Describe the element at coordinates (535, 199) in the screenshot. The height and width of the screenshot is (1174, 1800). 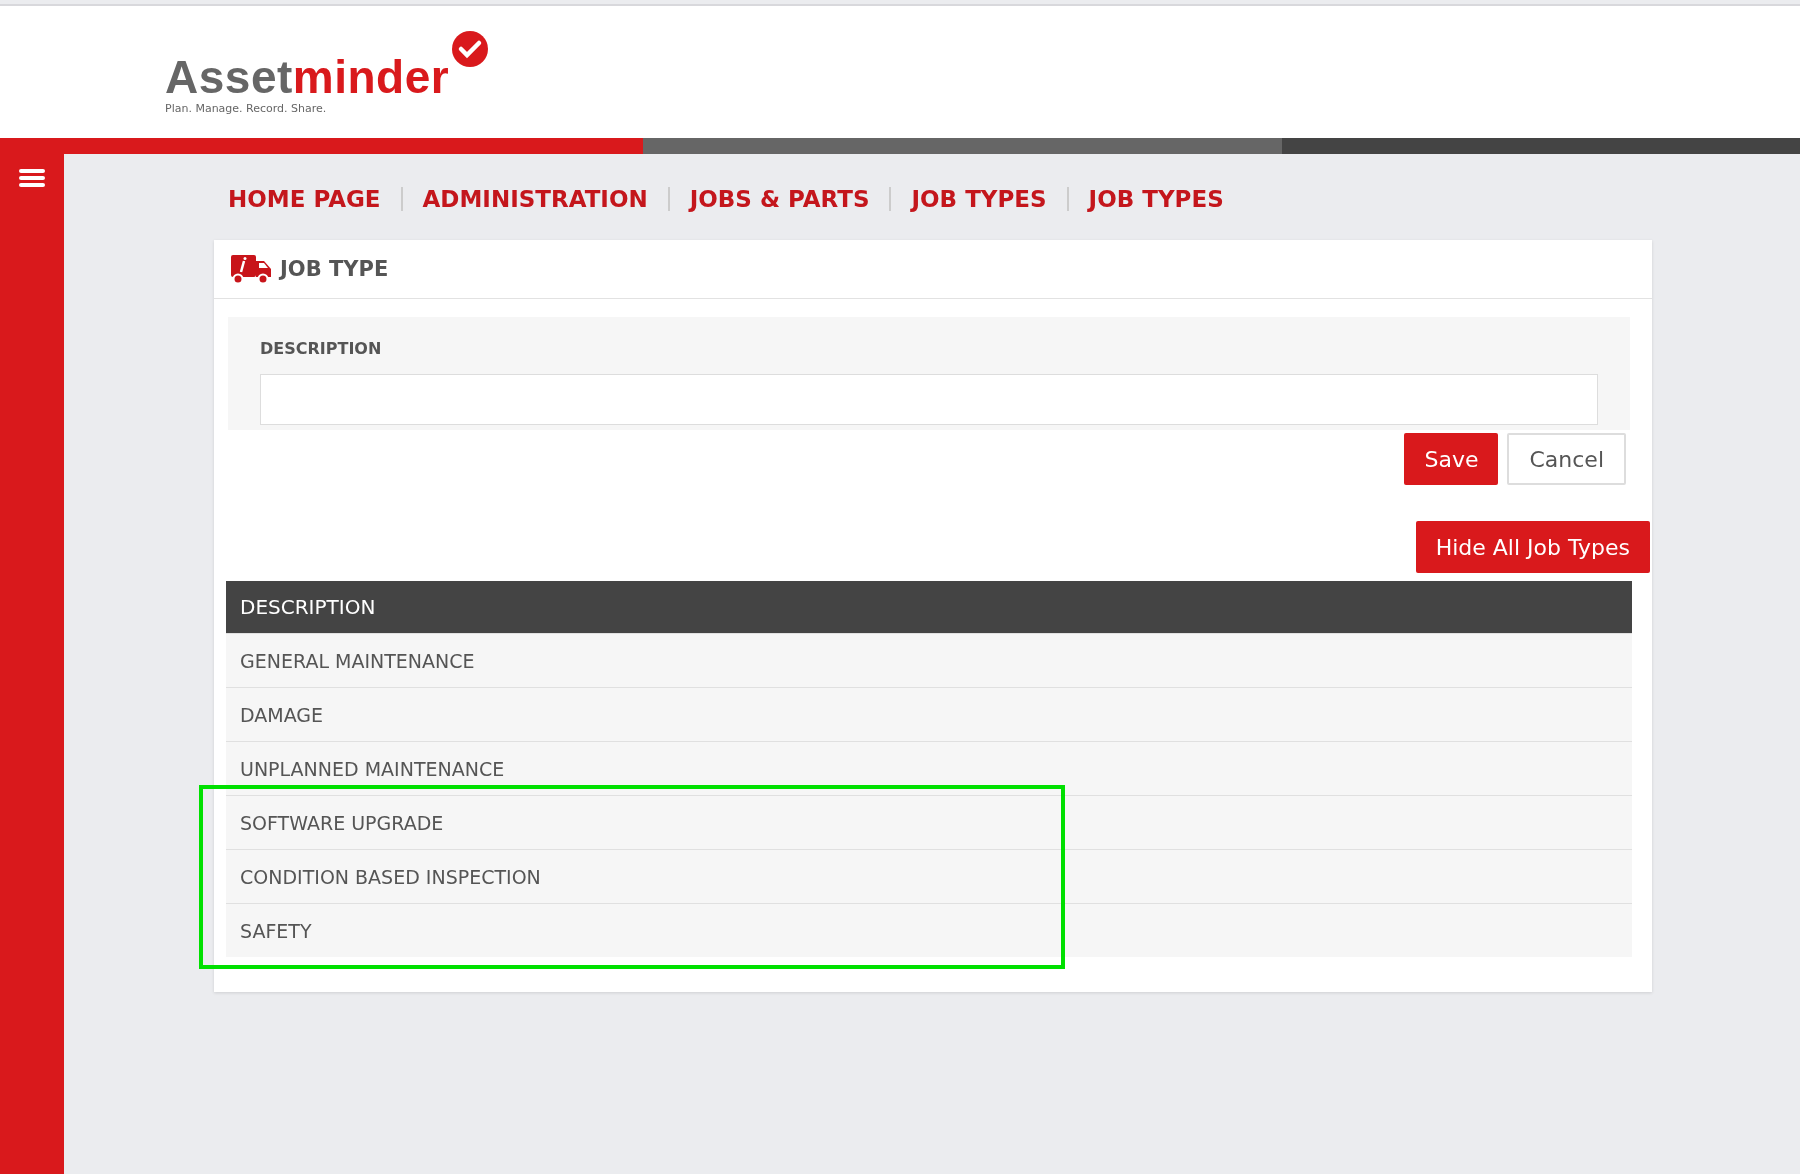
I see `breadcrumb-link: ADMINISTRATION` at that location.